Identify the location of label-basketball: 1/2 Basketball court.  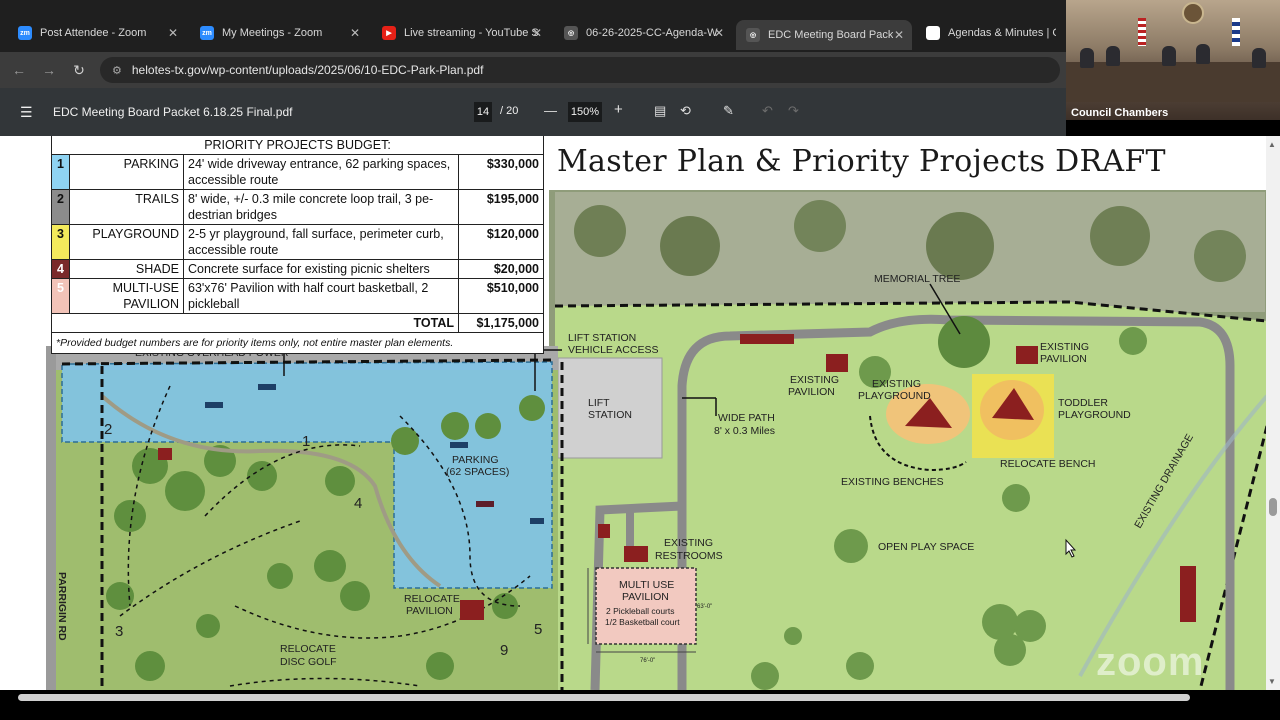
(642, 622).